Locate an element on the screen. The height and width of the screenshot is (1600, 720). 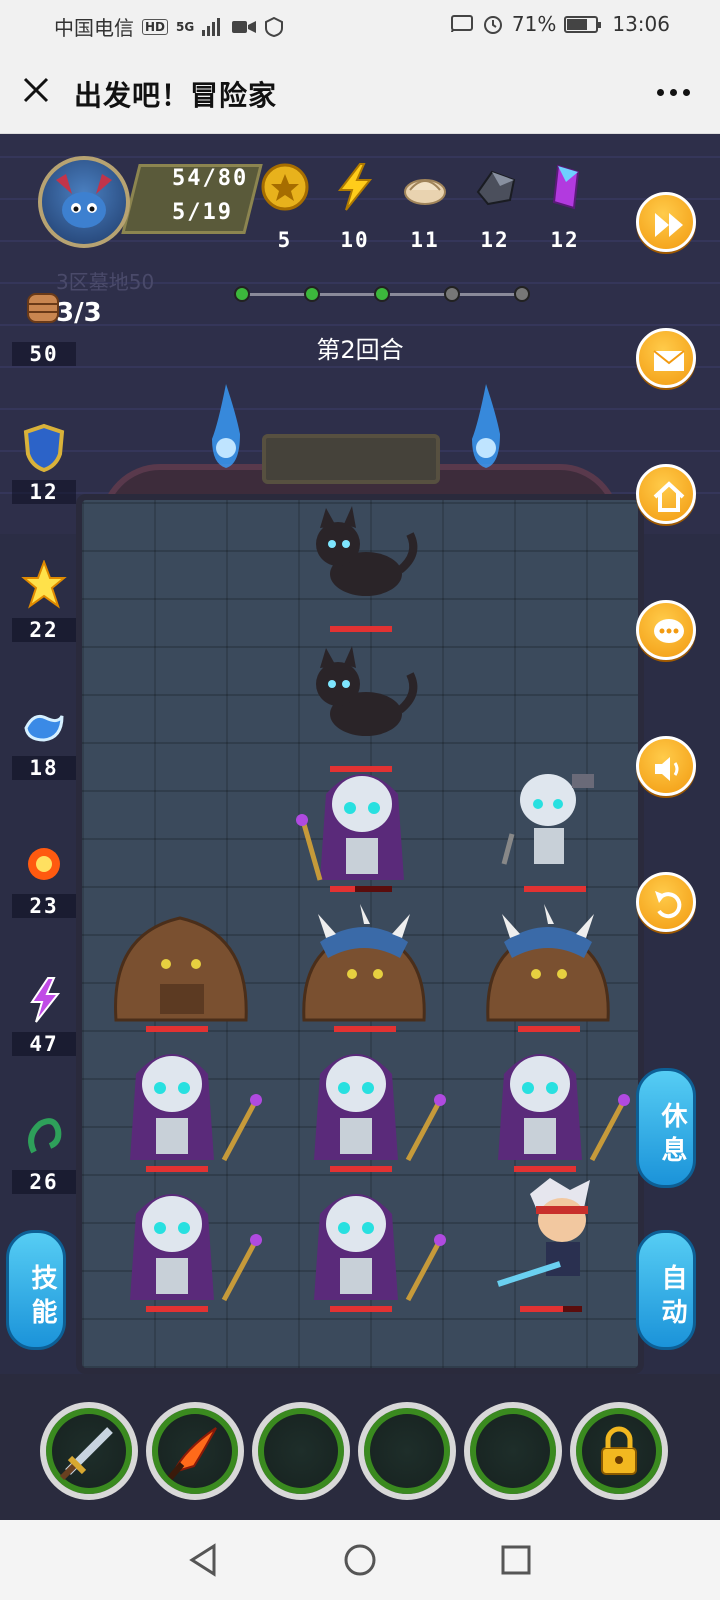
battery-icon is located at coordinates (583, 24).